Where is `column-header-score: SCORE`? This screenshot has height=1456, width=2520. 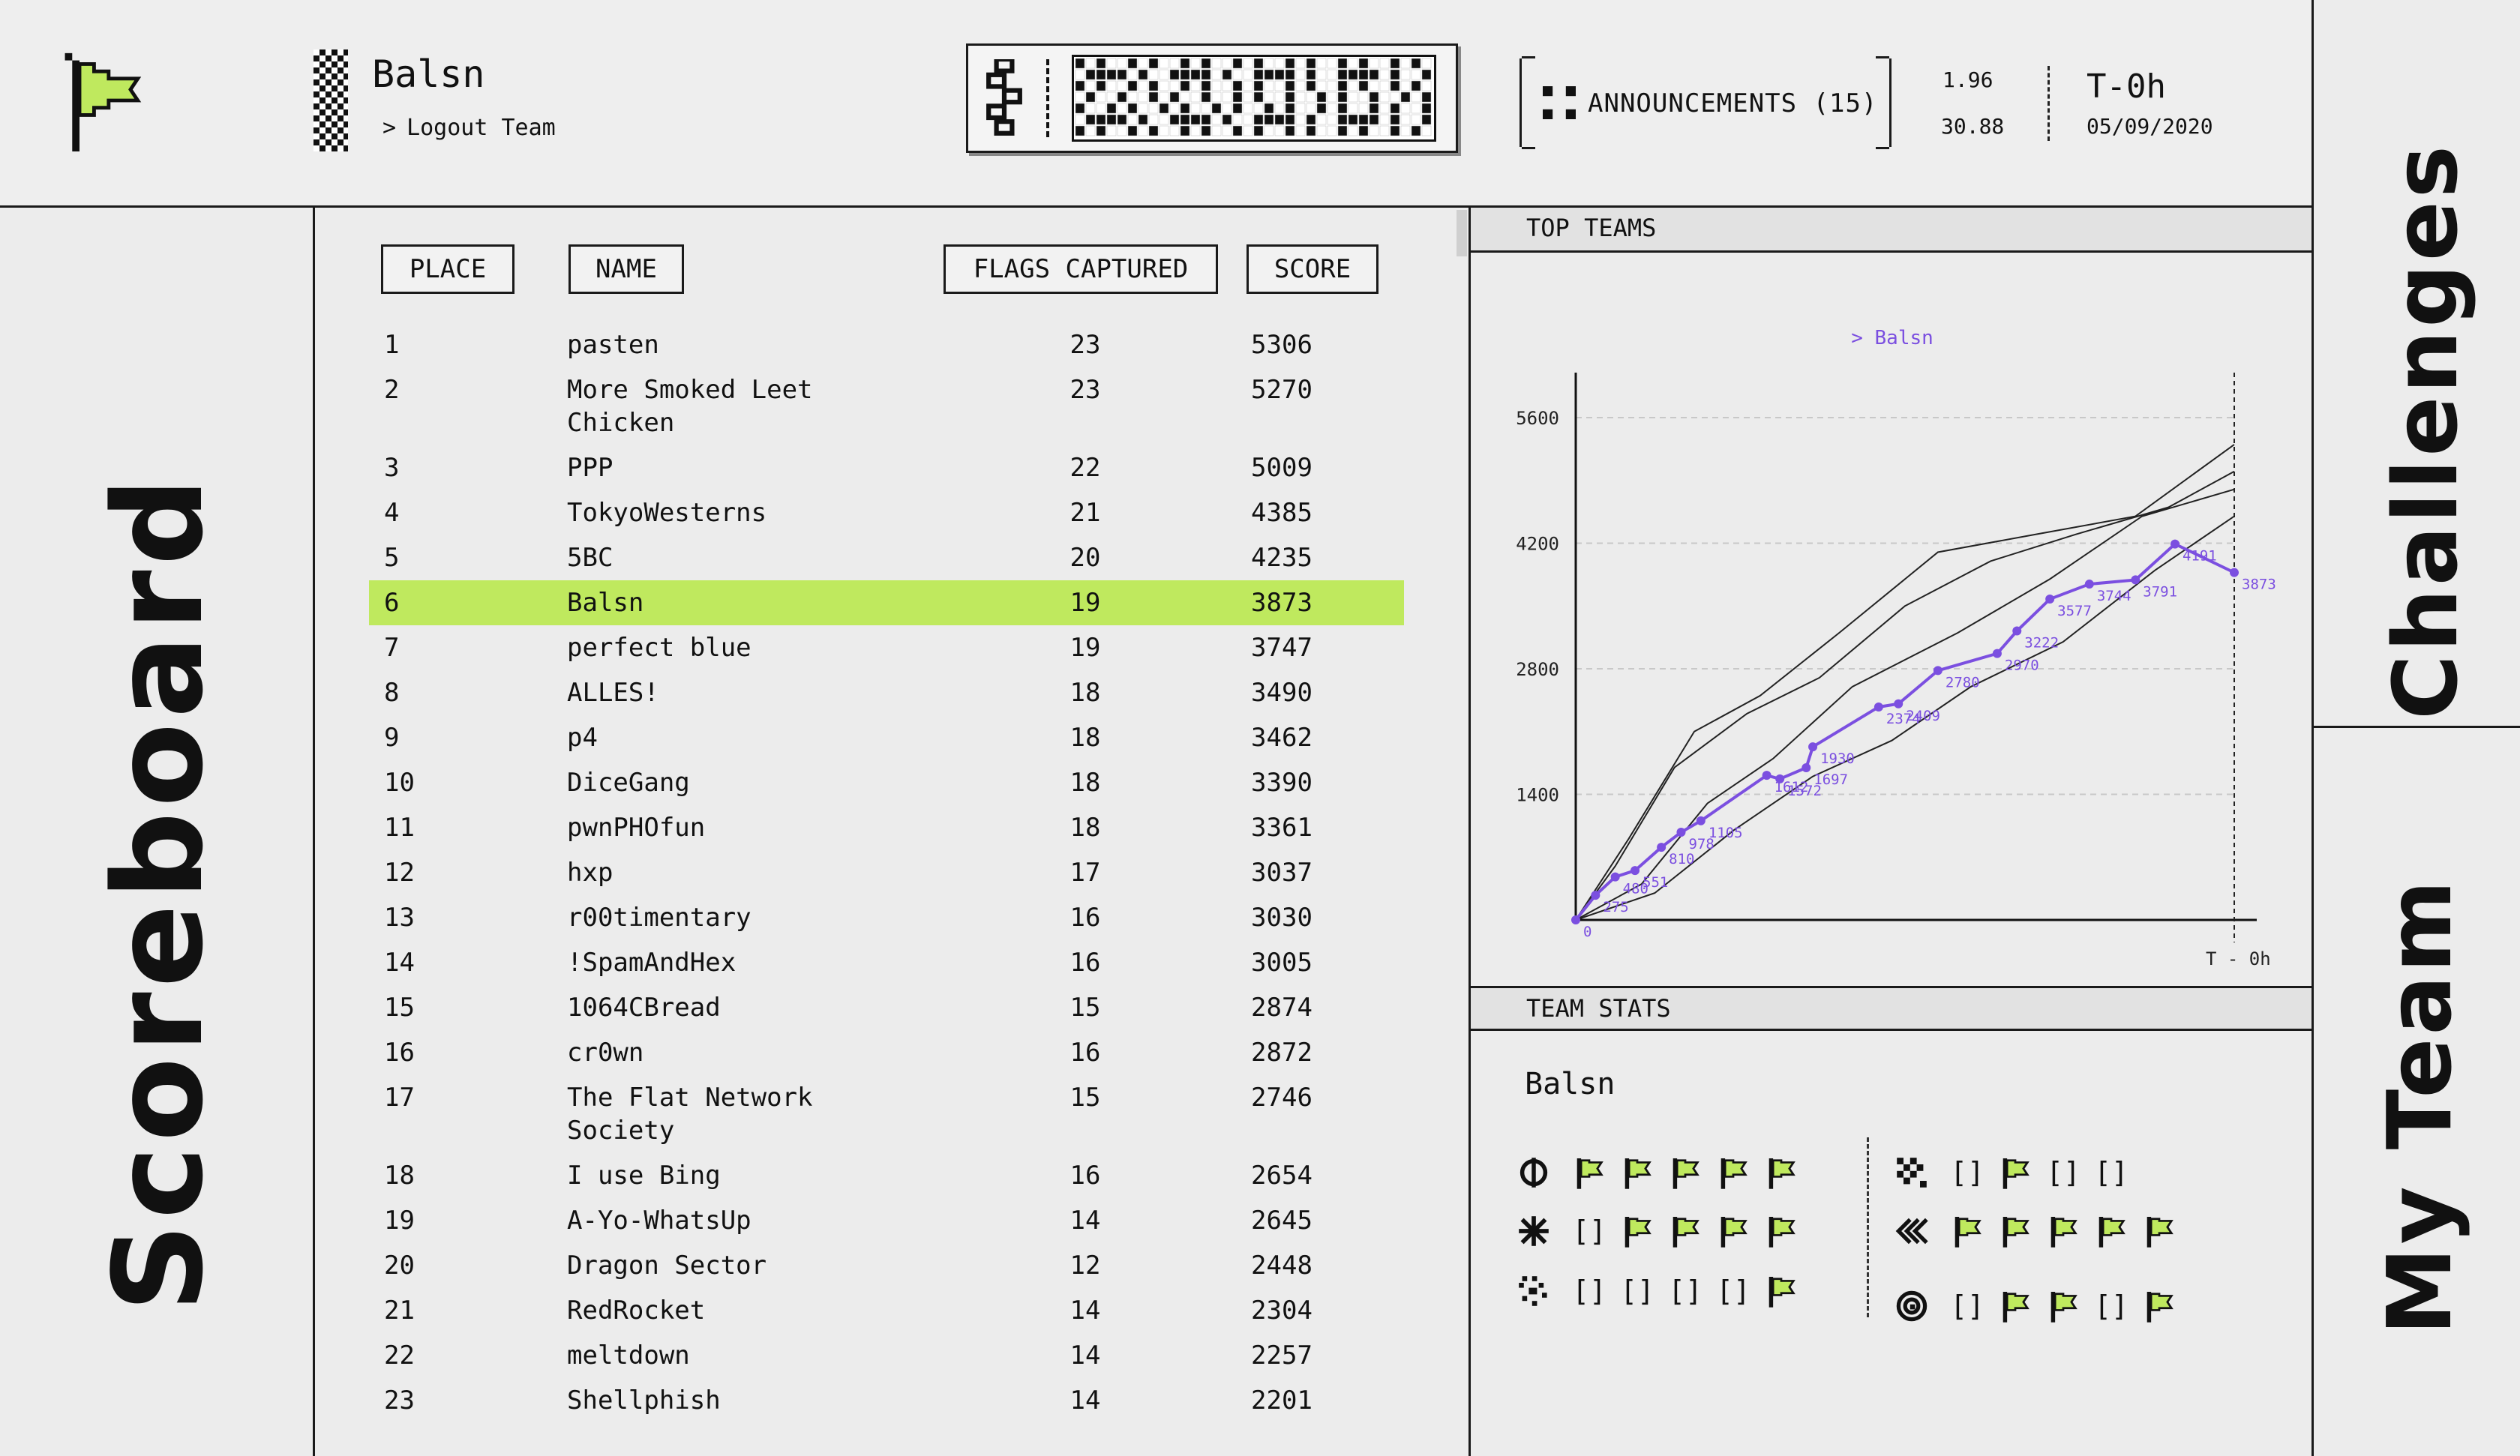 column-header-score: SCORE is located at coordinates (1312, 269).